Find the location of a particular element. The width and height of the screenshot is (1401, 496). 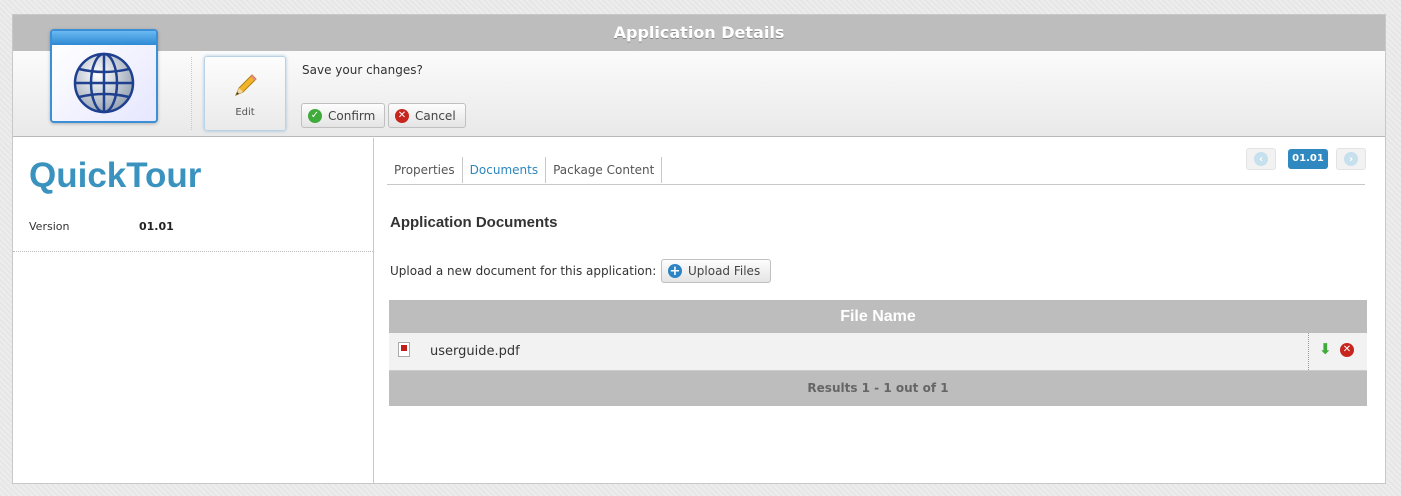

upload-label: Upload Files is located at coordinates (724, 271).